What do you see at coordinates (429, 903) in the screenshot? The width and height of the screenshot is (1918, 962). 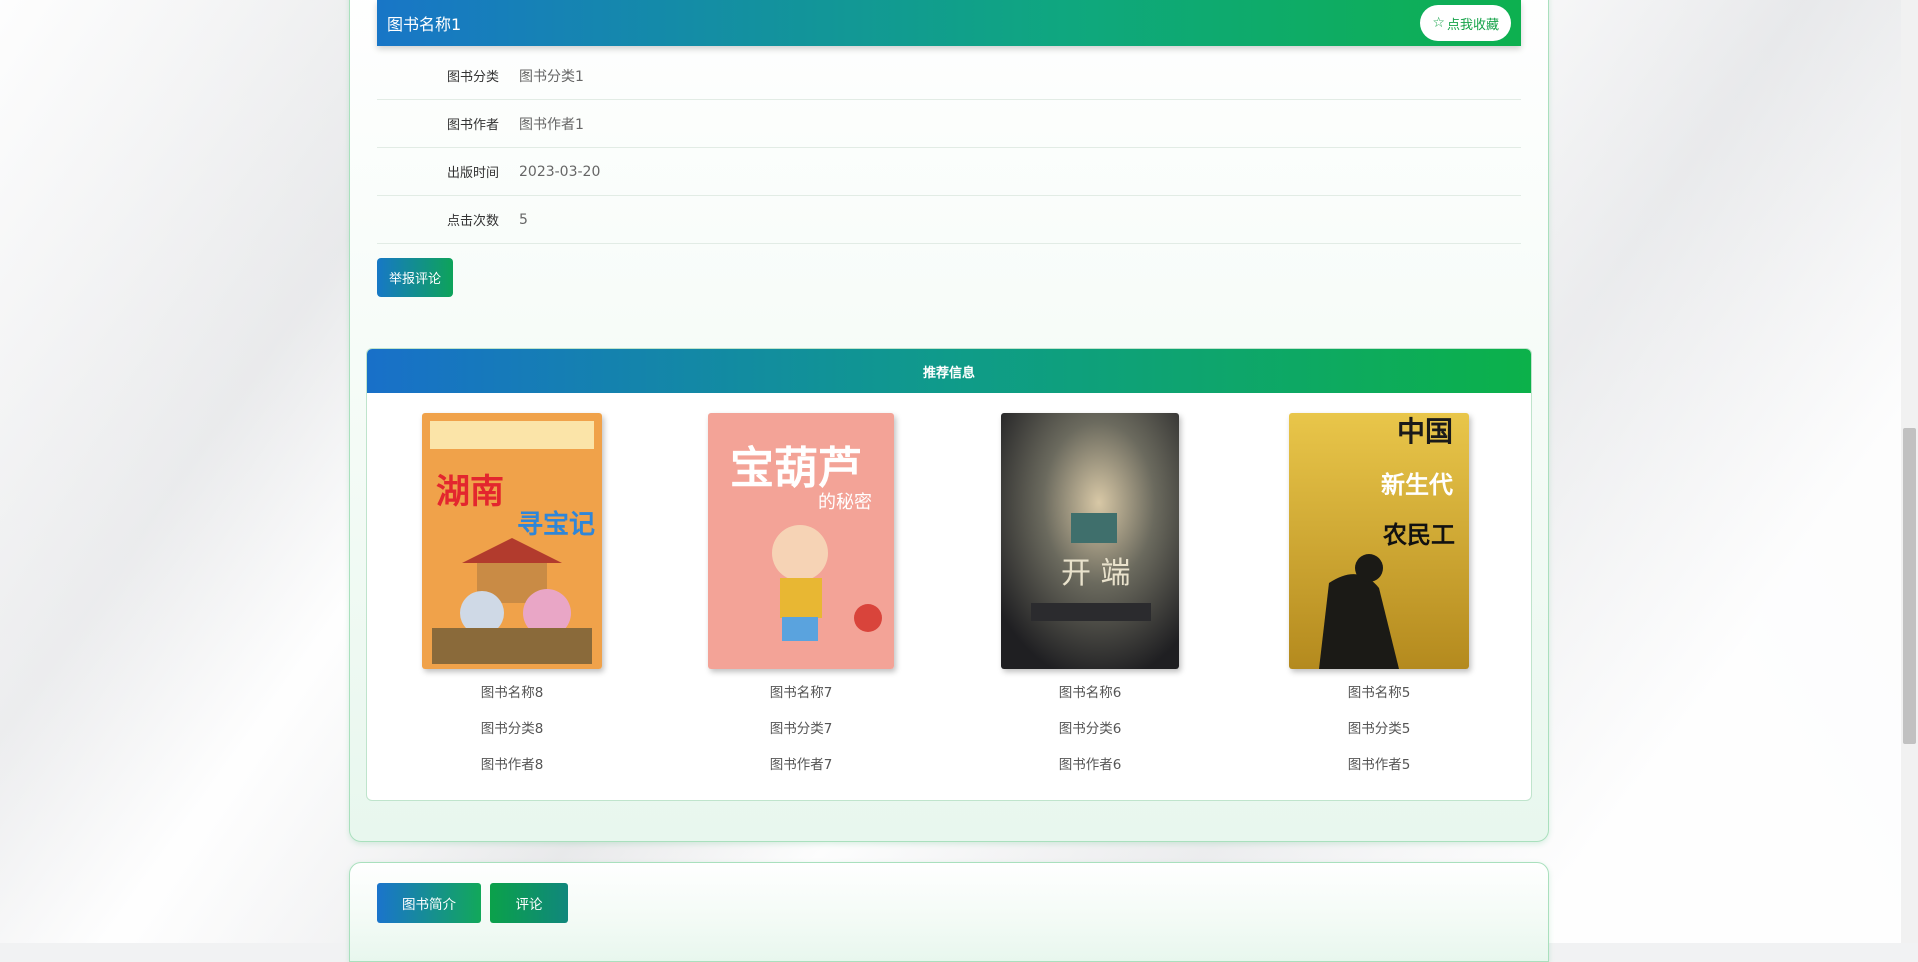 I see `tab-book-intro: 图书简介` at bounding box center [429, 903].